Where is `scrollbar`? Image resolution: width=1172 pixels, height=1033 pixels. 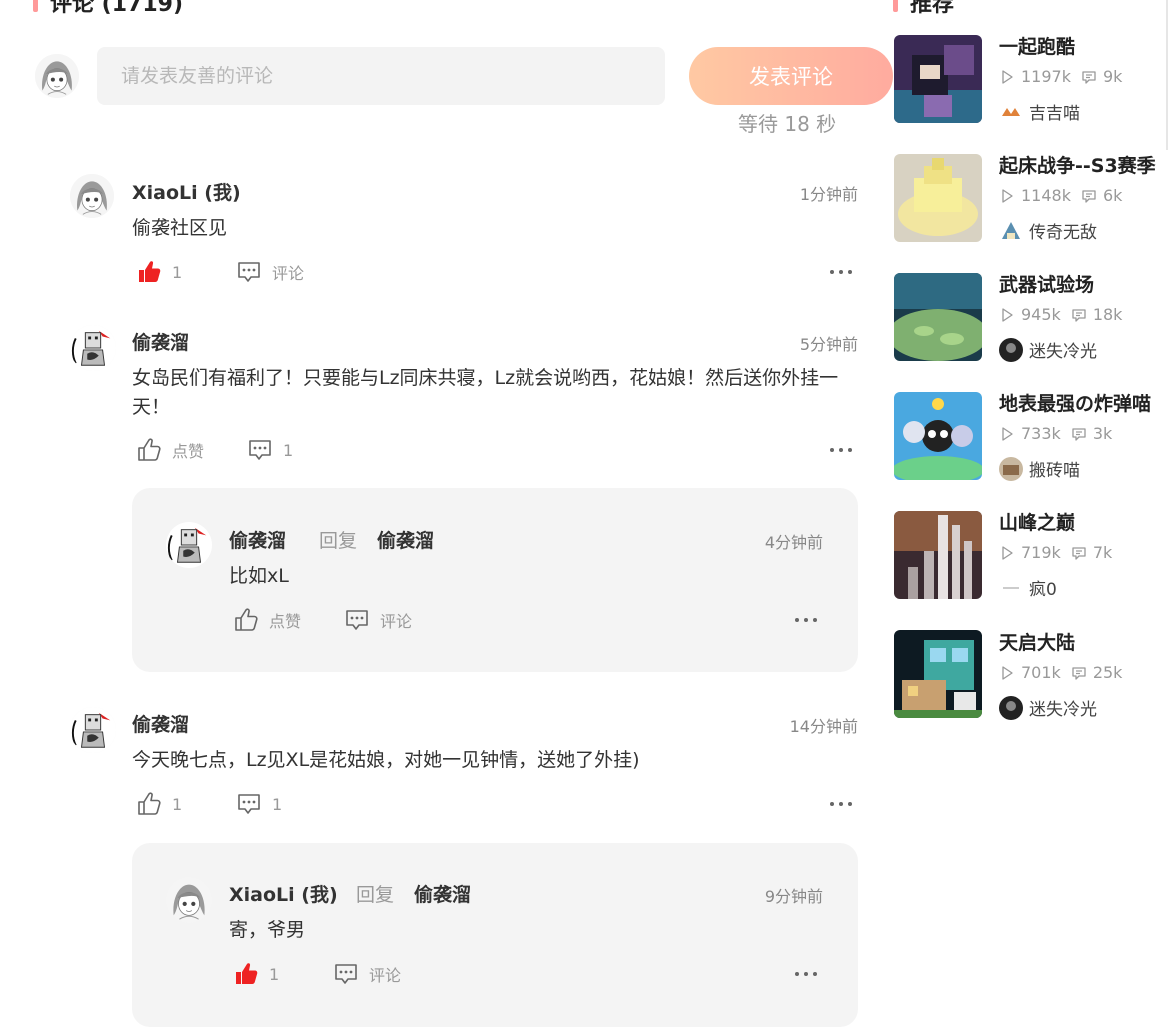 scrollbar is located at coordinates (1167, 75).